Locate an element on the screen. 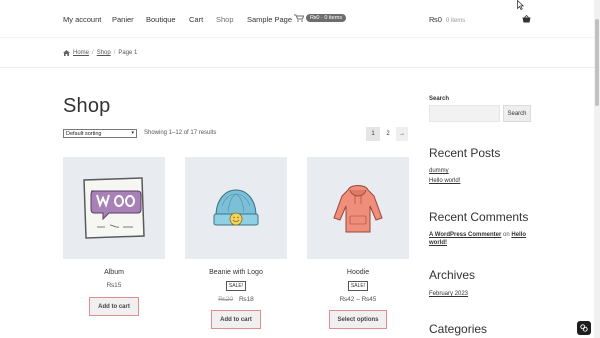 The height and width of the screenshot is (338, 600). header-cart-total: ₨0 0 items is located at coordinates (447, 19).